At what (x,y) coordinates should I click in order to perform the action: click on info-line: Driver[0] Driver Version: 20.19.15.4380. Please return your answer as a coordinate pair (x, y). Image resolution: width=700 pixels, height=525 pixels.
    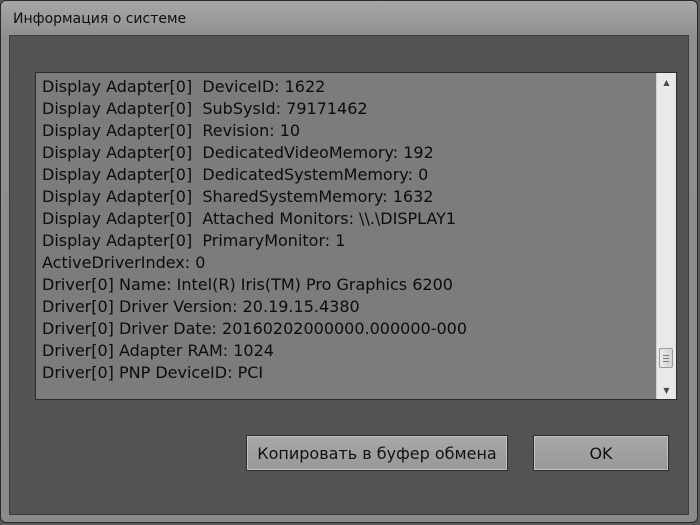
    Looking at the image, I should click on (201, 306).